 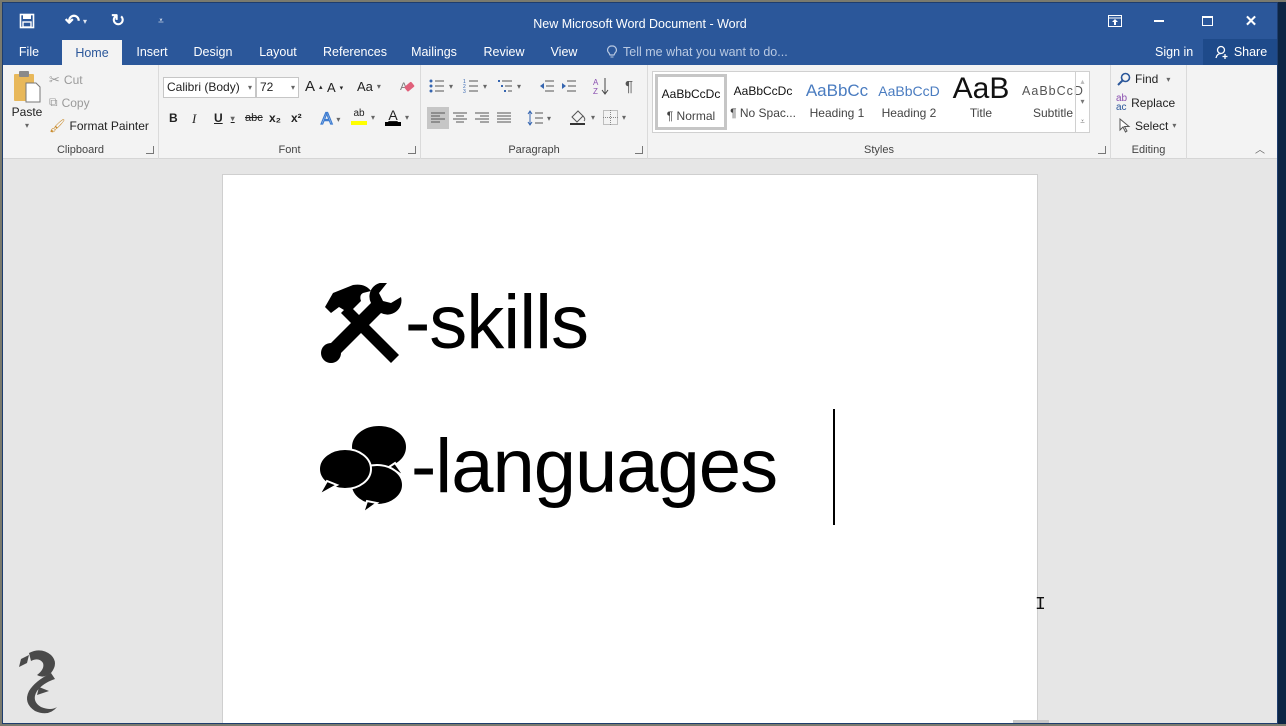 What do you see at coordinates (582, 117) in the screenshot?
I see `shading-button: ▾` at bounding box center [582, 117].